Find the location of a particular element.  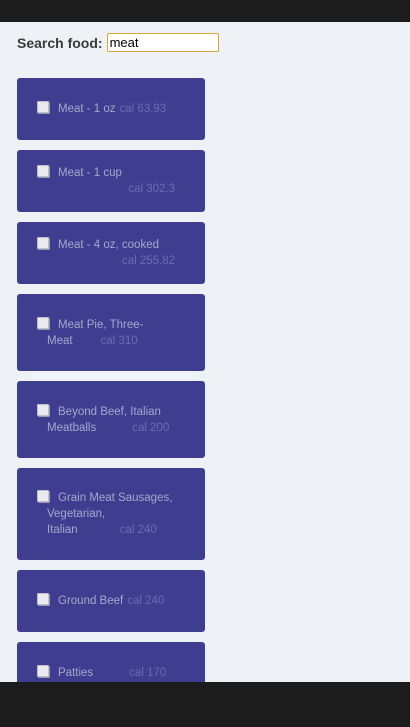

food-calories: cal 170 is located at coordinates (148, 673).